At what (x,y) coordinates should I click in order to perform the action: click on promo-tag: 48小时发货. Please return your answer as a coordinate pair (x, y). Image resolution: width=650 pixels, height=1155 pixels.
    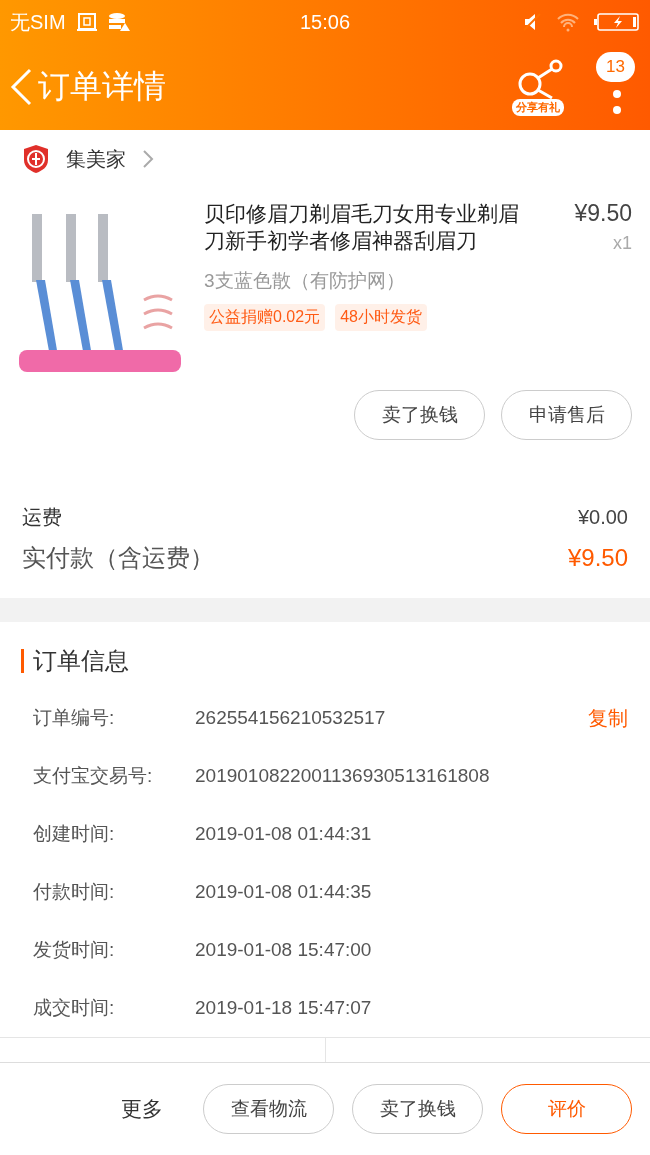
    Looking at the image, I should click on (381, 317).